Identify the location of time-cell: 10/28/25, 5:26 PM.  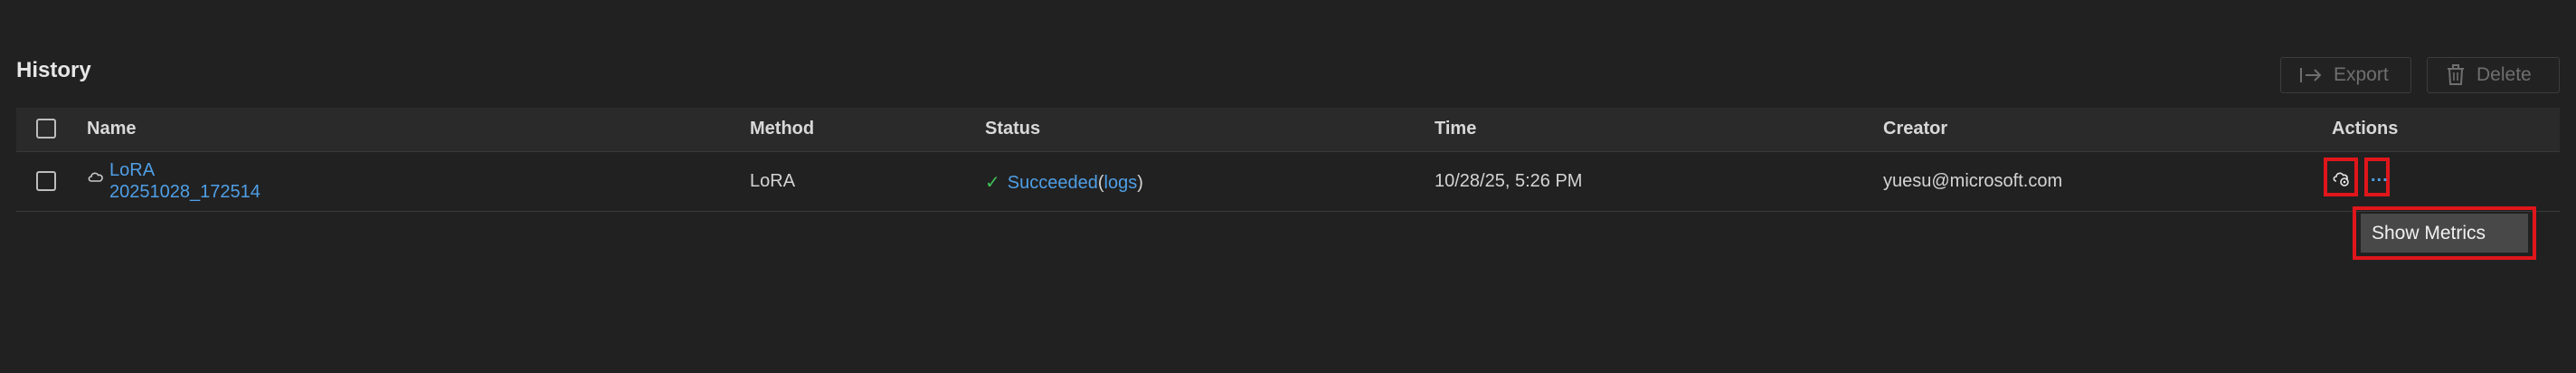
(1509, 181).